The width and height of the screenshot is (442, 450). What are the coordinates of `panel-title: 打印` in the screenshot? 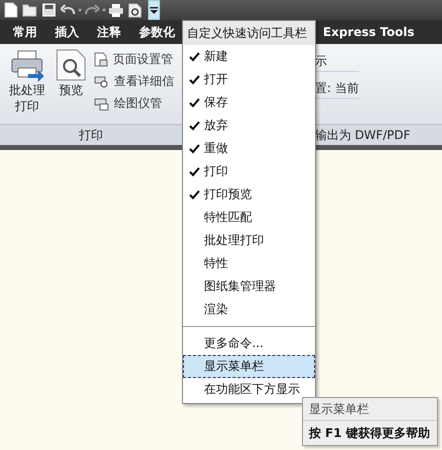 It's located at (91, 135).